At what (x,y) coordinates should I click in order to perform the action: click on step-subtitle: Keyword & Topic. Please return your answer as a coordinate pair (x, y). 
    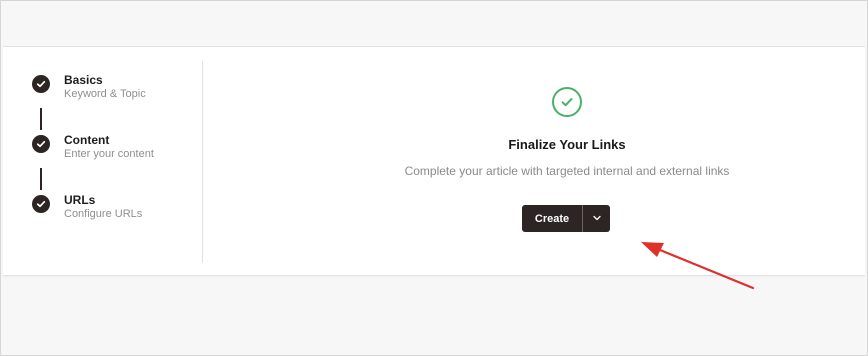
    Looking at the image, I should click on (105, 94).